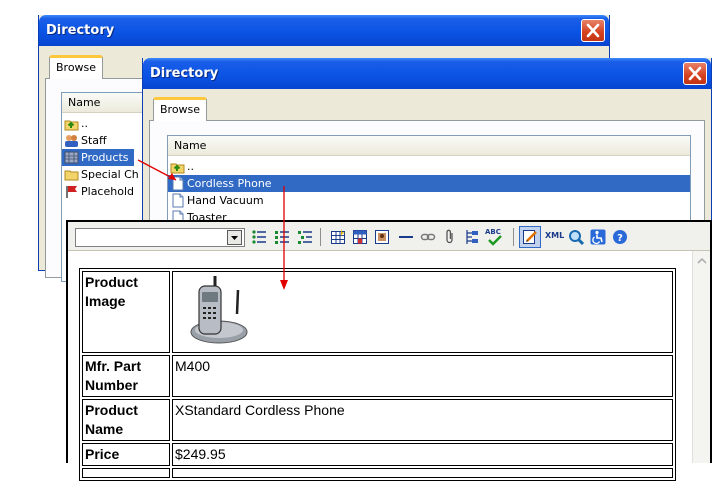  I want to click on arrowhead-icon, so click(284, 285).